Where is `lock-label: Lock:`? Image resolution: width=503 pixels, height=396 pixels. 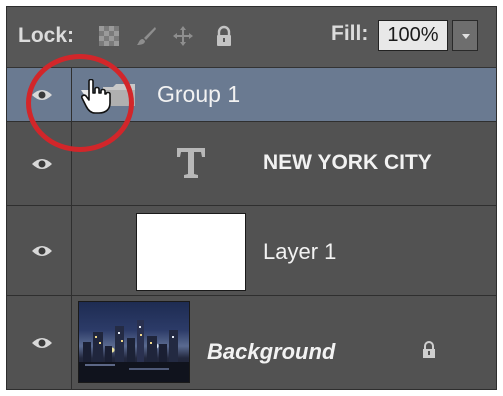 lock-label: Lock: is located at coordinates (46, 35).